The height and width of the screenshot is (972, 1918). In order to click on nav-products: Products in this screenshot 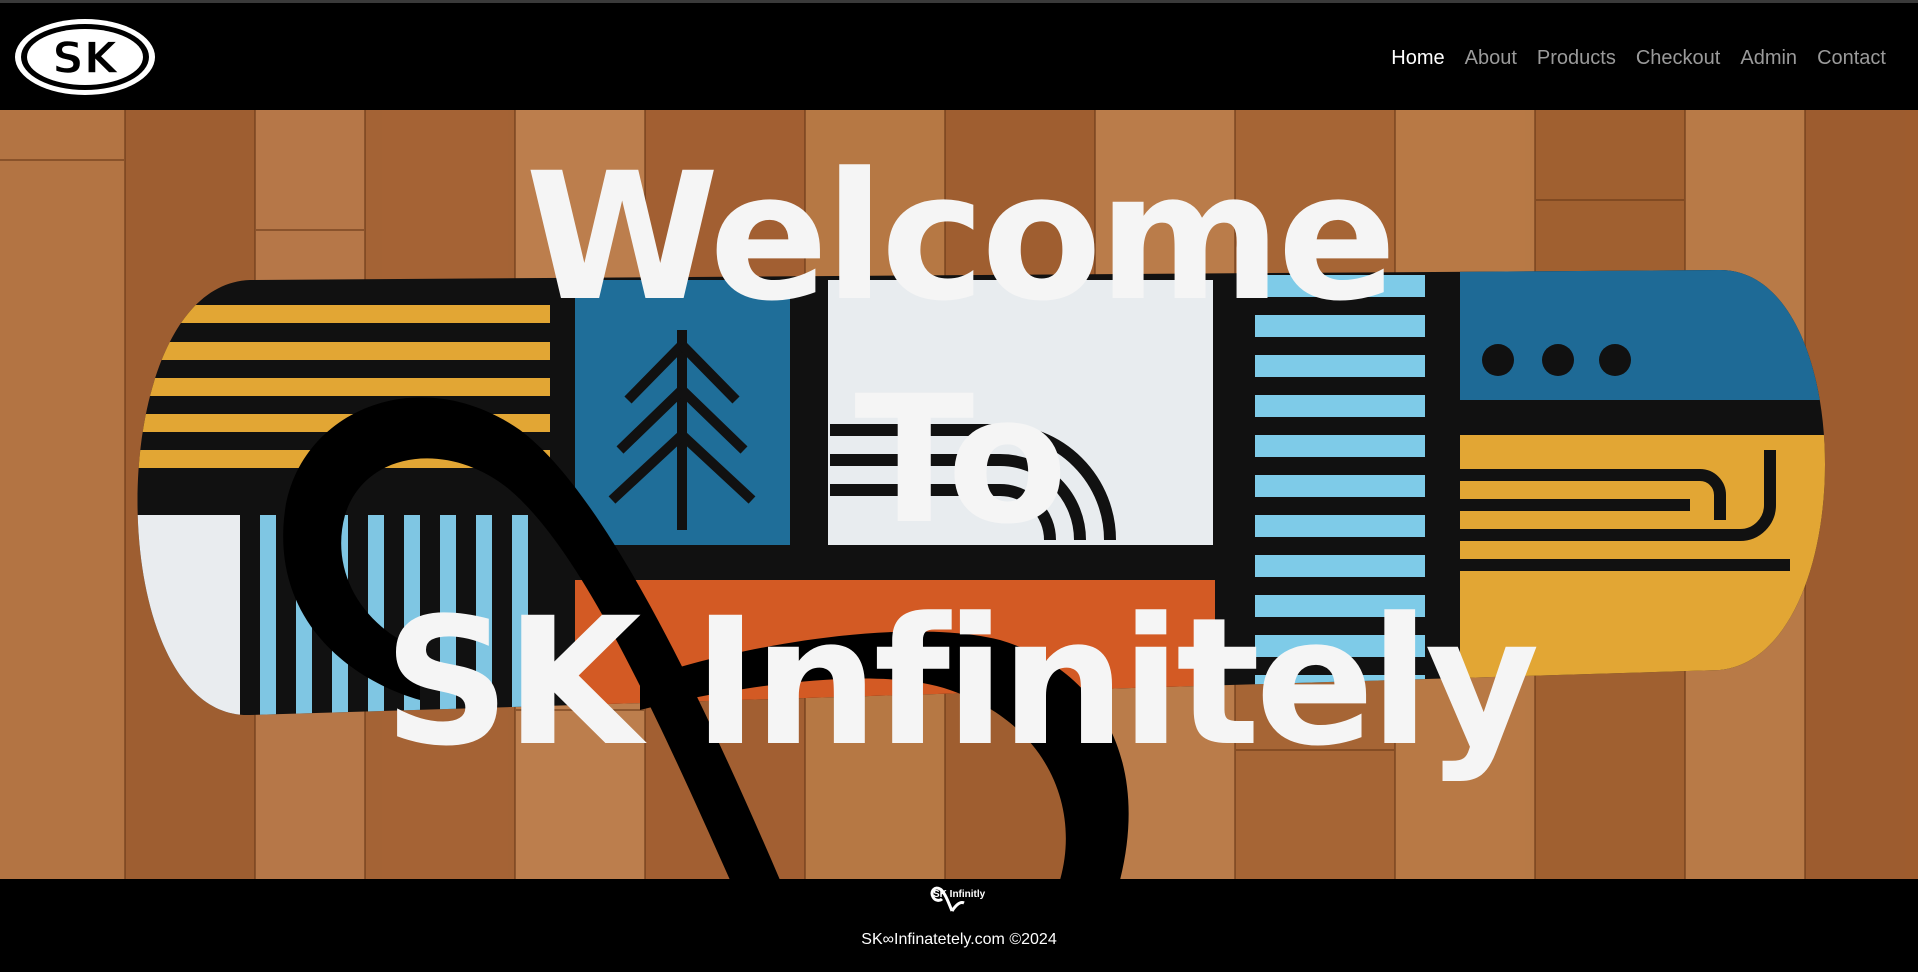, I will do `click(1576, 58)`.